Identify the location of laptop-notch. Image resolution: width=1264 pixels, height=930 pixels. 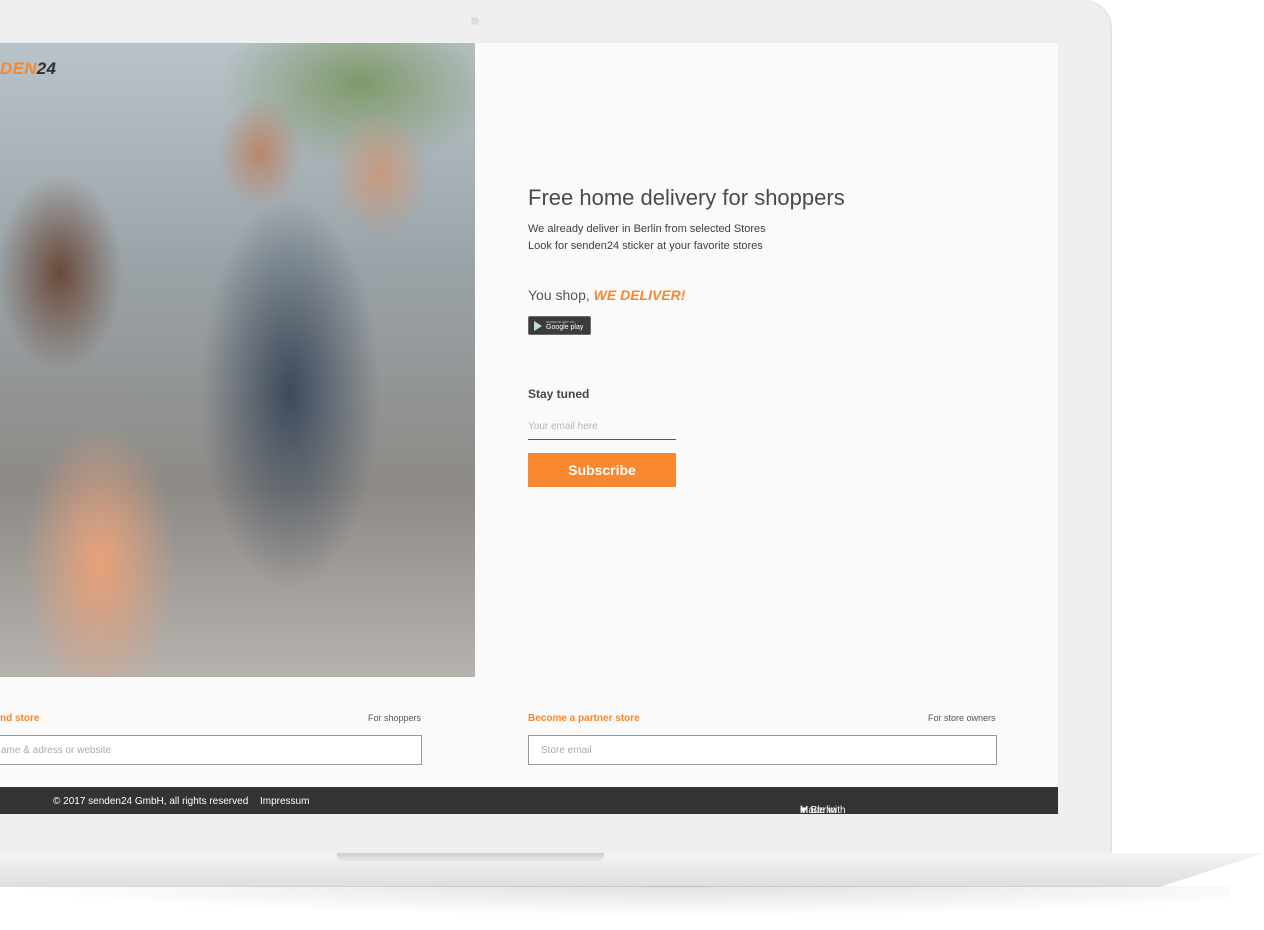
(470, 857).